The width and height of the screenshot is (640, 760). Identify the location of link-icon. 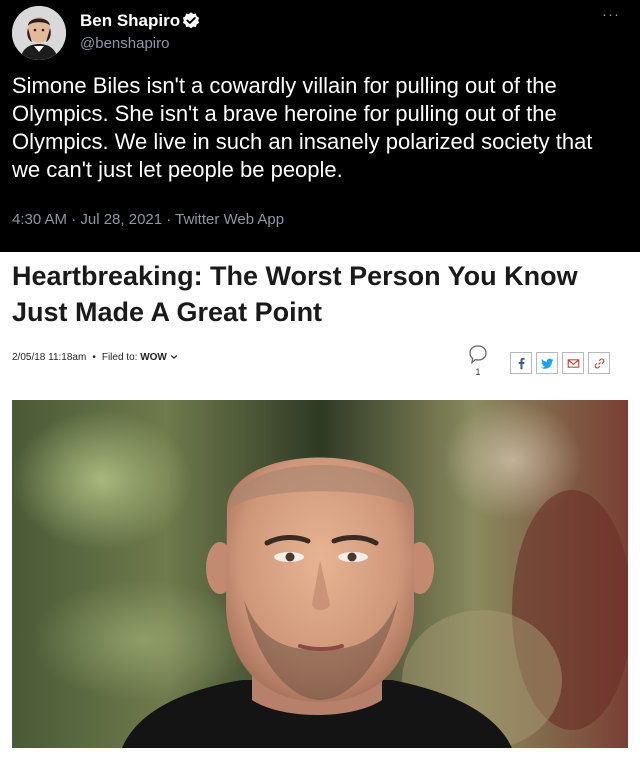
(599, 363).